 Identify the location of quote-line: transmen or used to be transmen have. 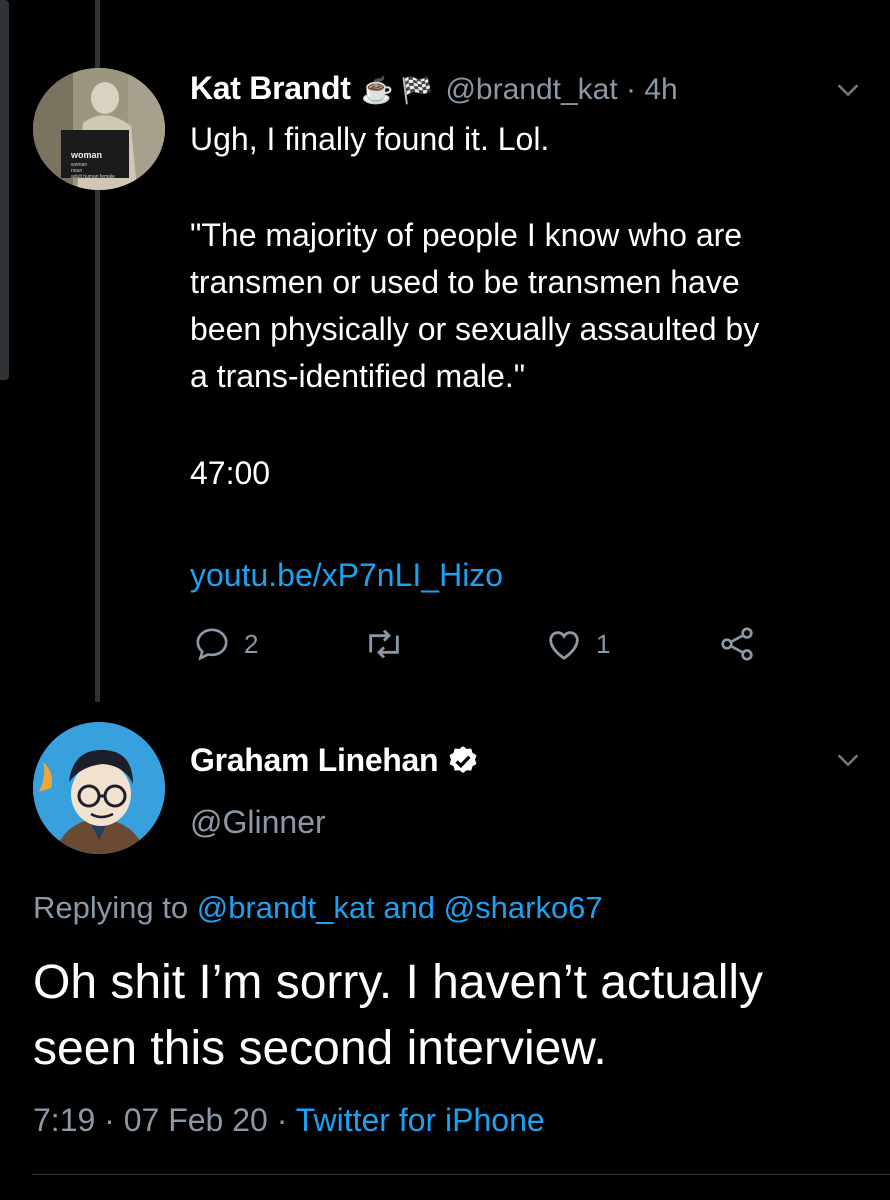
(465, 282).